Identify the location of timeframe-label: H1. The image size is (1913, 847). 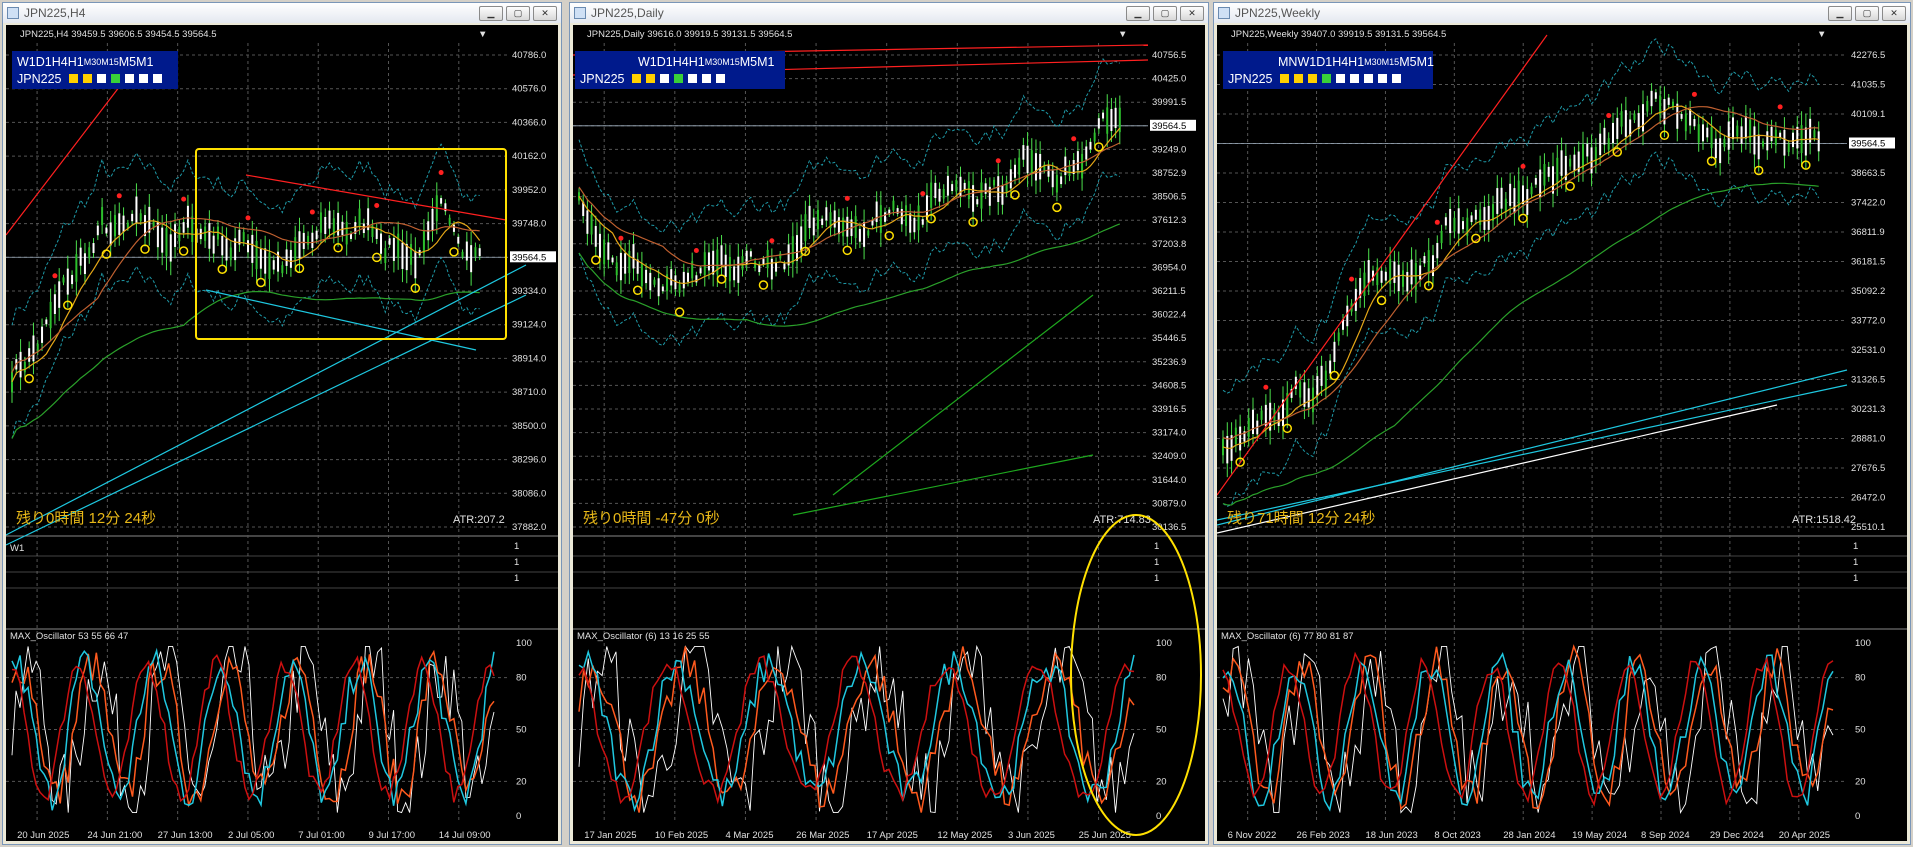
(696, 61).